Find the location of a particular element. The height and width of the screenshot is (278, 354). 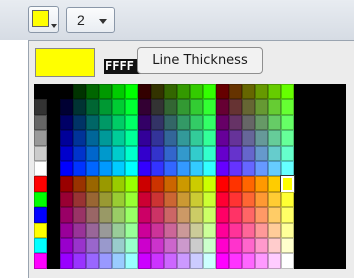

color-picker-button is located at coordinates (43, 19).